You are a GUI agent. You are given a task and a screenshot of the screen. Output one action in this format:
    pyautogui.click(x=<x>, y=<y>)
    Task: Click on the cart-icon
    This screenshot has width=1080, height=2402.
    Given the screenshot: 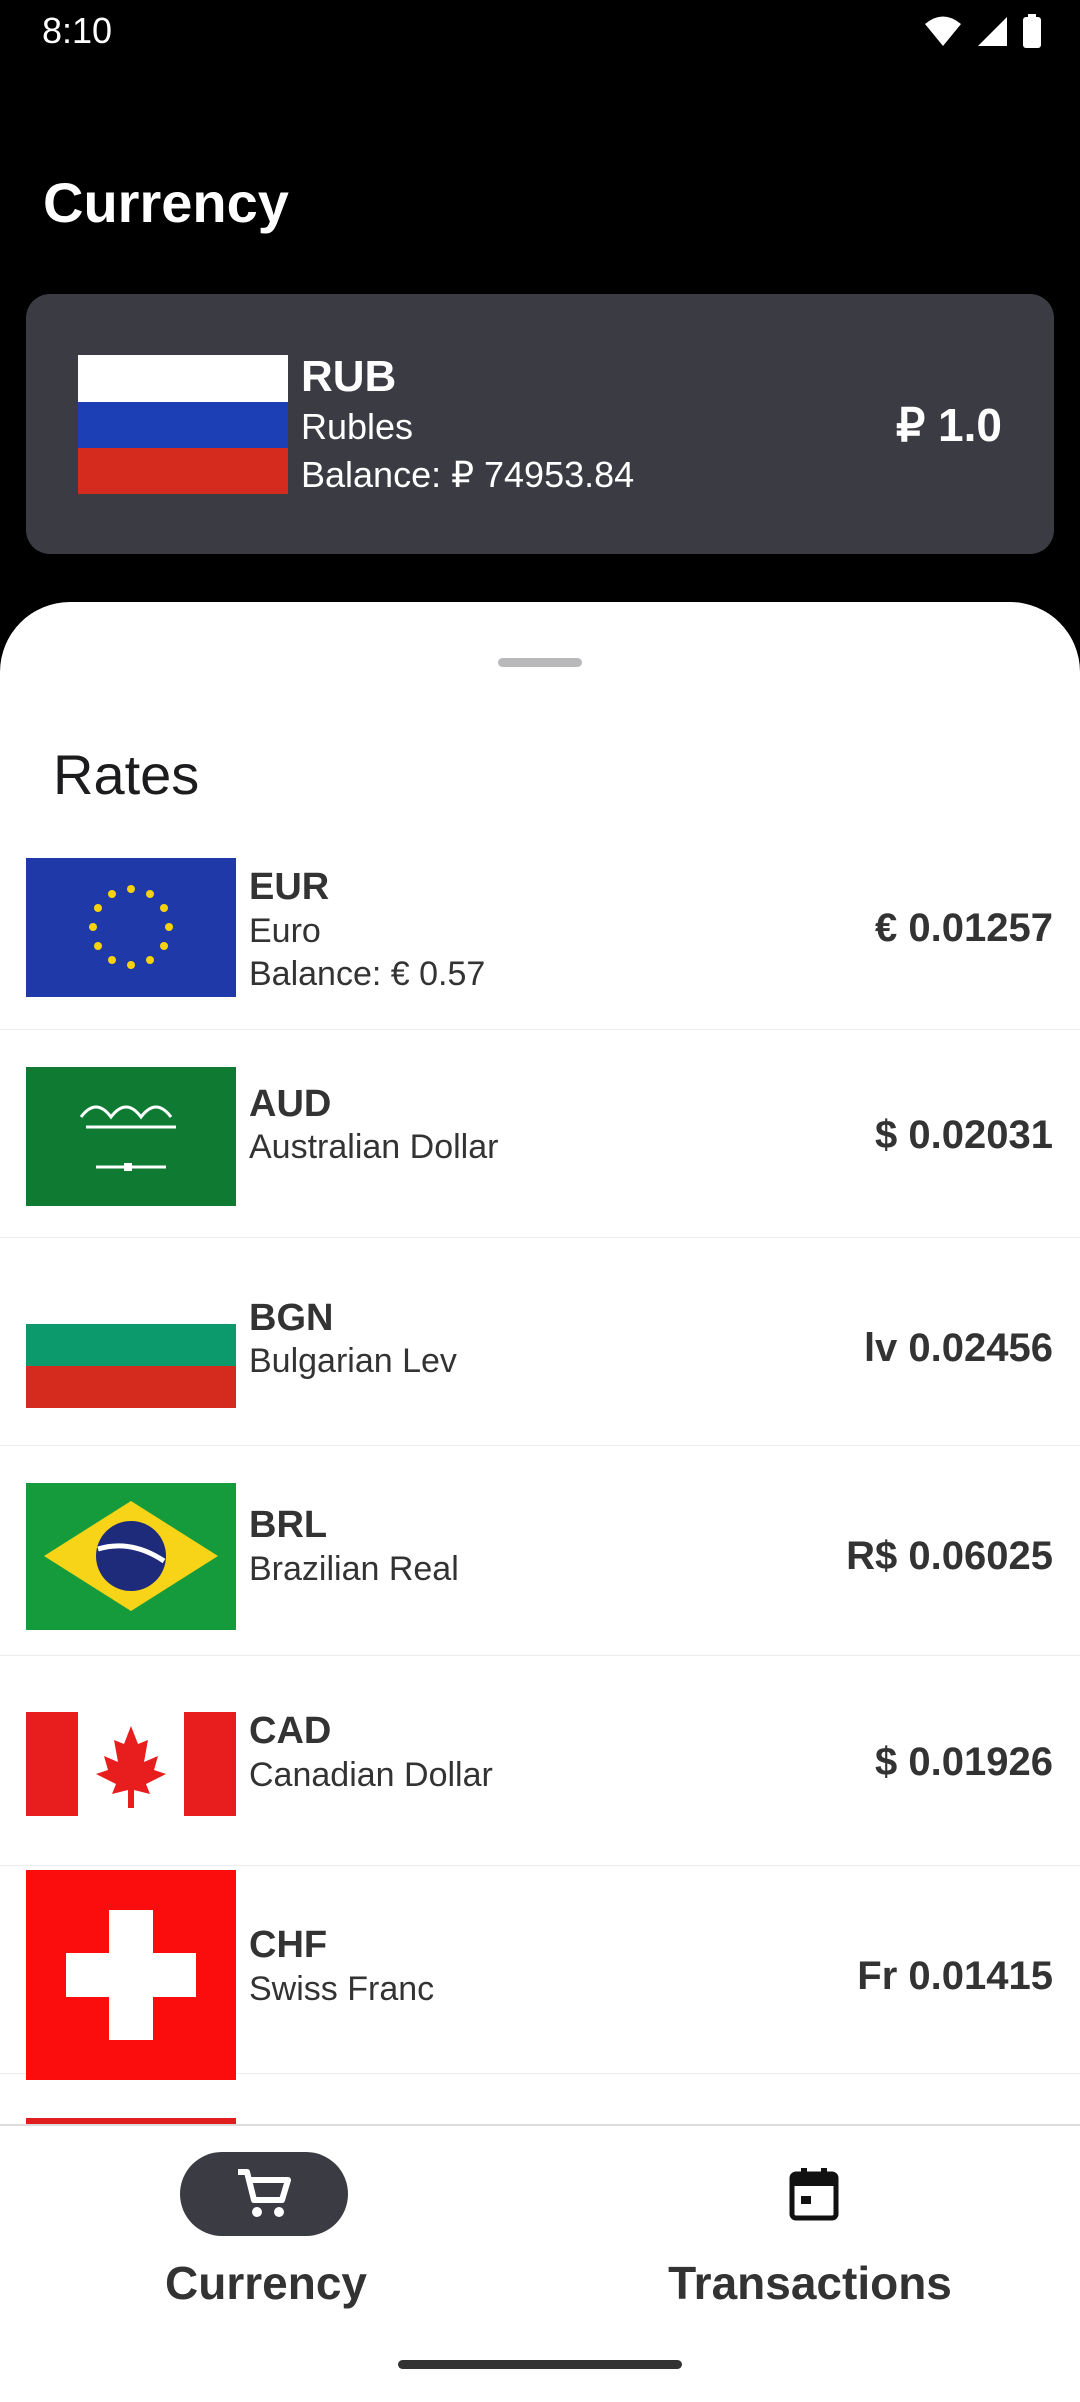 What is the action you would take?
    pyautogui.click(x=264, y=2193)
    